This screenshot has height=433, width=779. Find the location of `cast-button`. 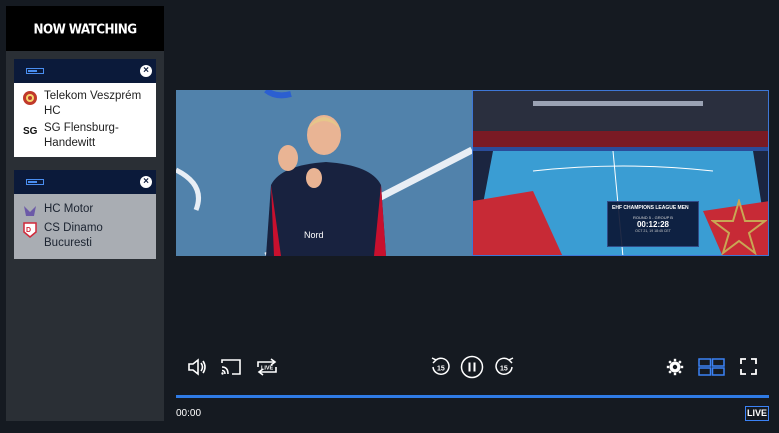

cast-button is located at coordinates (231, 367).